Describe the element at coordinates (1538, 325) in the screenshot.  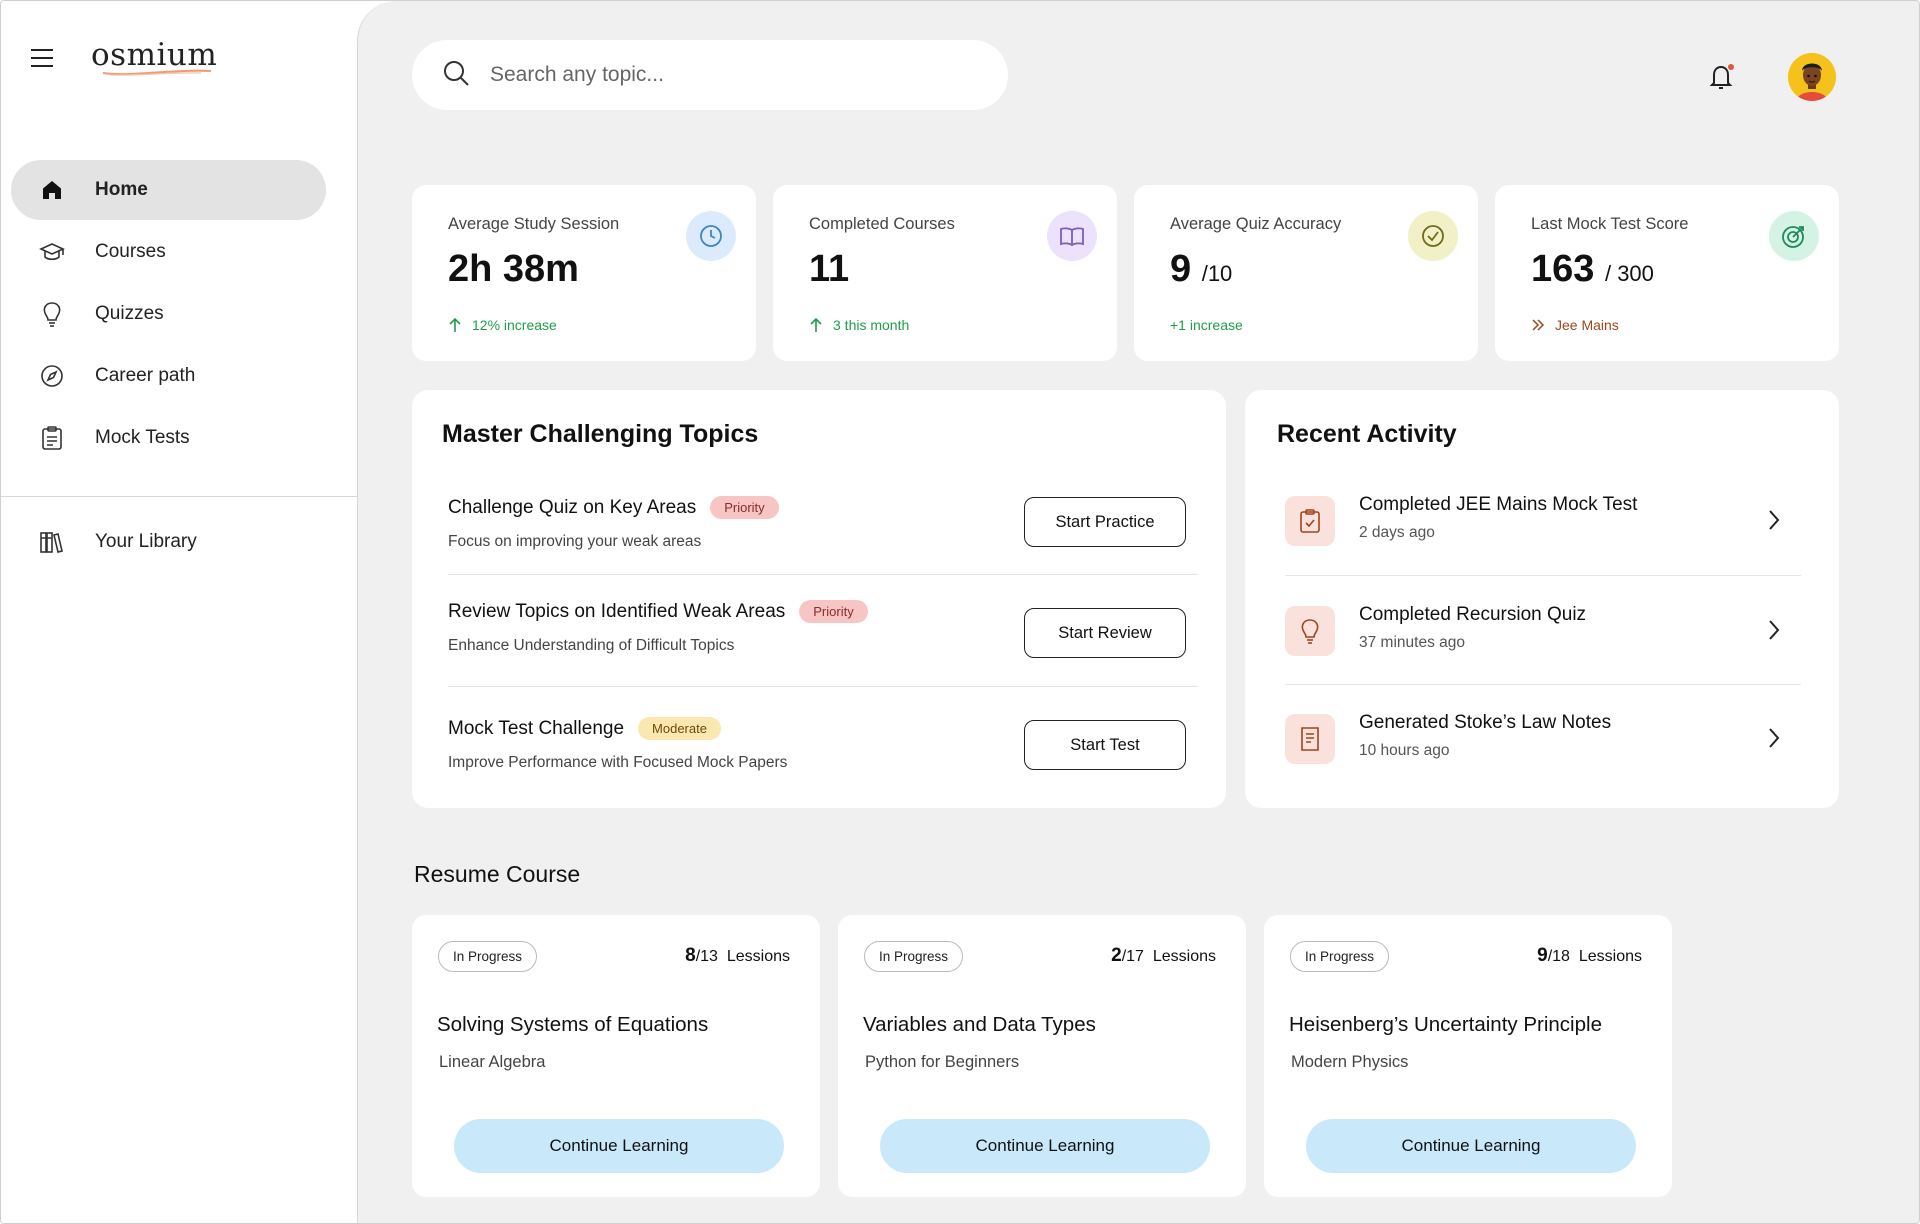
I see `double-chevron-right-icon` at that location.